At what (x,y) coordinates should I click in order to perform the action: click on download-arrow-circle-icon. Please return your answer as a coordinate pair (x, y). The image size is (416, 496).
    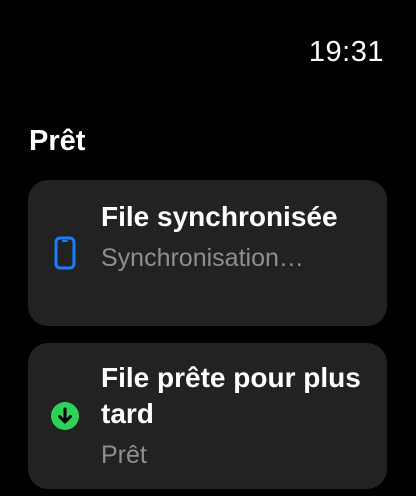
    Looking at the image, I should click on (65, 416).